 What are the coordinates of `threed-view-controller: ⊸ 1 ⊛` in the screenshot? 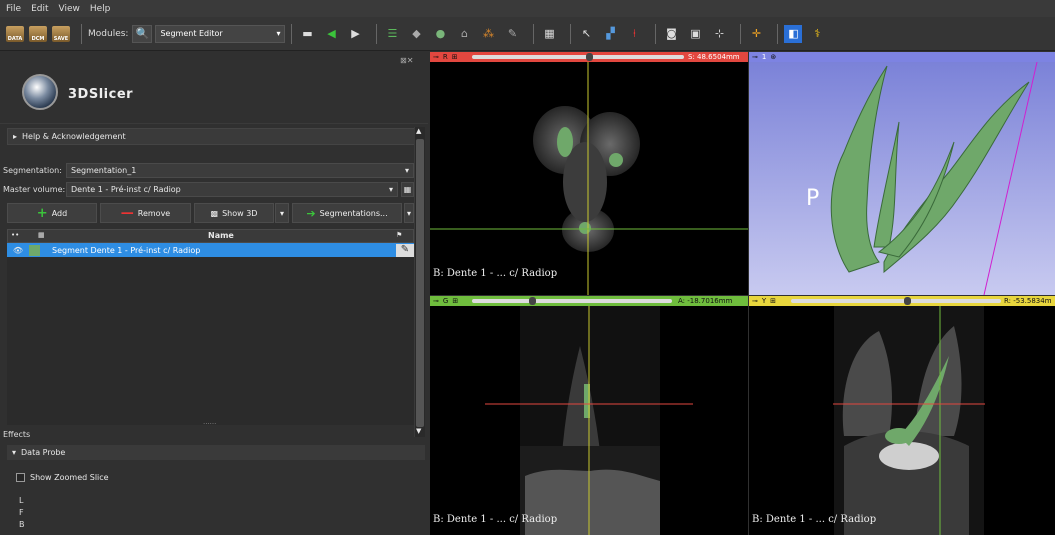 It's located at (902, 57).